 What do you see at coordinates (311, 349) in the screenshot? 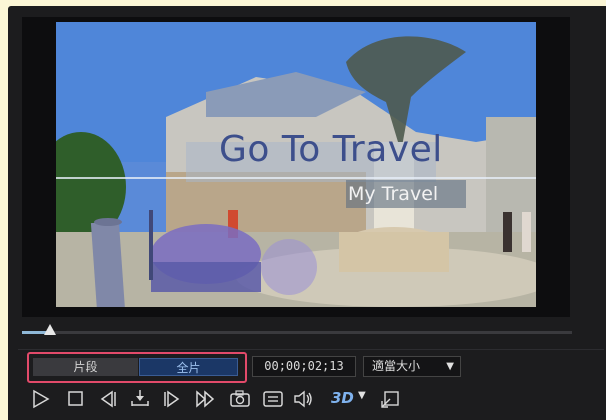
I see `divider` at bounding box center [311, 349].